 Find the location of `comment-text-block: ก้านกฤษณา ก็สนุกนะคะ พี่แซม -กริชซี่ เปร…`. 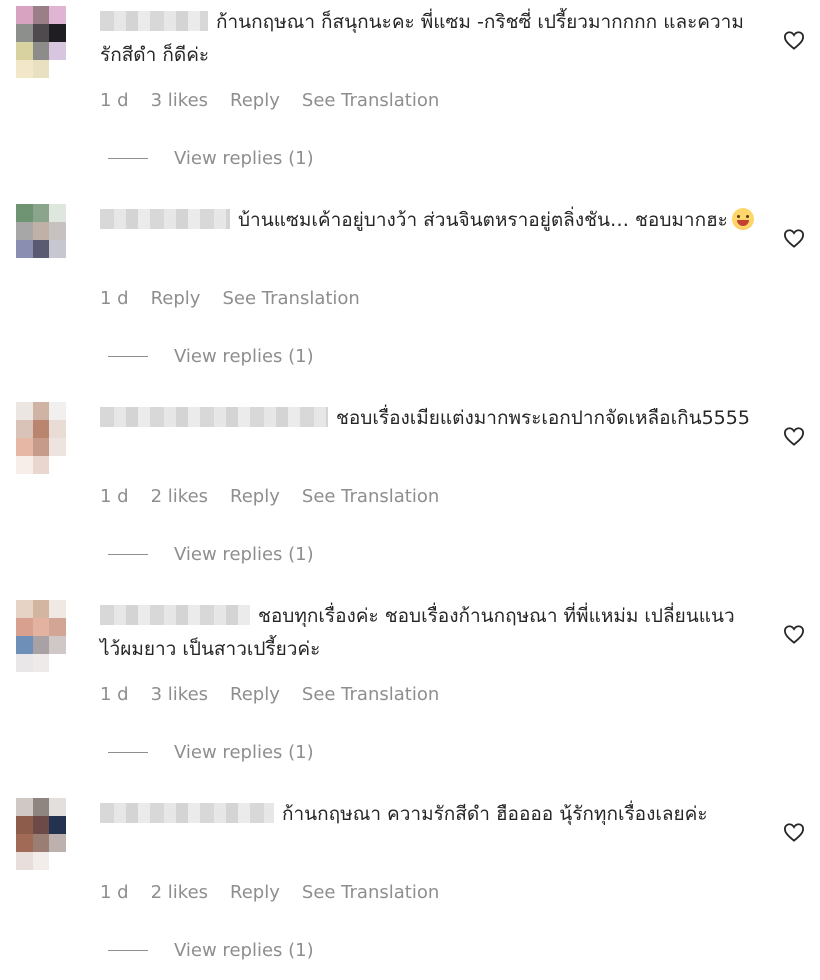

comment-text-block: ก้านกฤษณา ก็สนุกนะคะ พี่แซม -กริชซี่ เปร… is located at coordinates (430, 39).